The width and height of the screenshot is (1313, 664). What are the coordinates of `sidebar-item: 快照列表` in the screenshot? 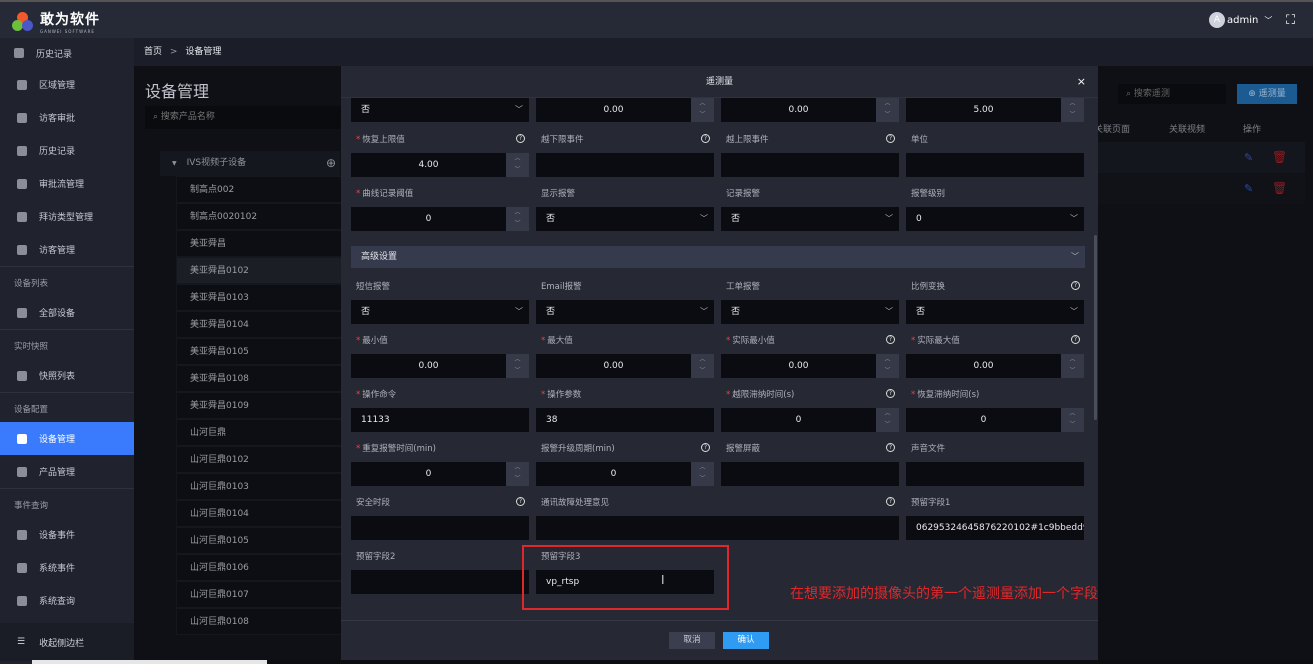 It's located at (67, 375).